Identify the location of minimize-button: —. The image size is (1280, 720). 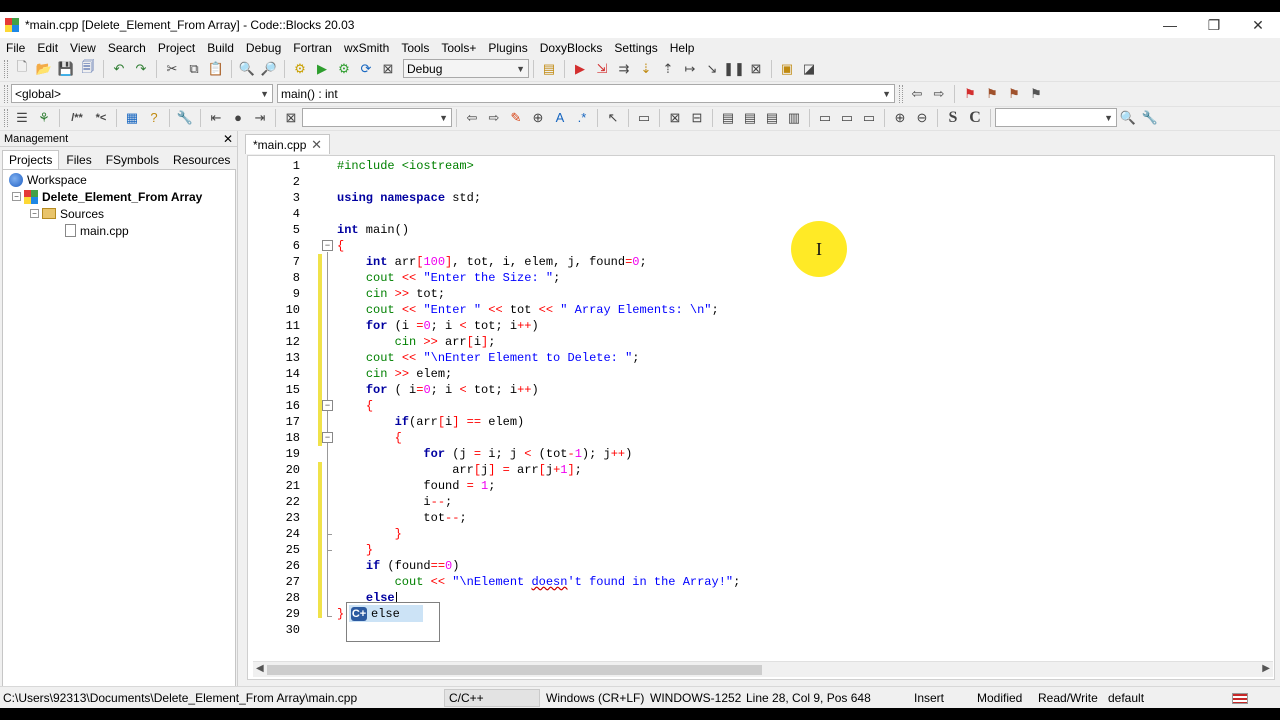
(1170, 25).